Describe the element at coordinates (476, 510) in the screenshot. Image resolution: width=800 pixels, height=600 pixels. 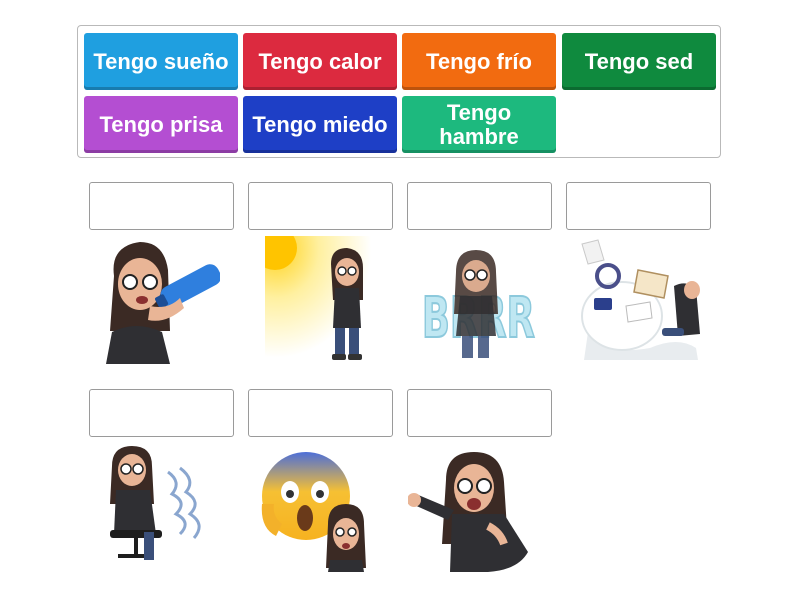
I see `yawning-avatar-icon` at that location.